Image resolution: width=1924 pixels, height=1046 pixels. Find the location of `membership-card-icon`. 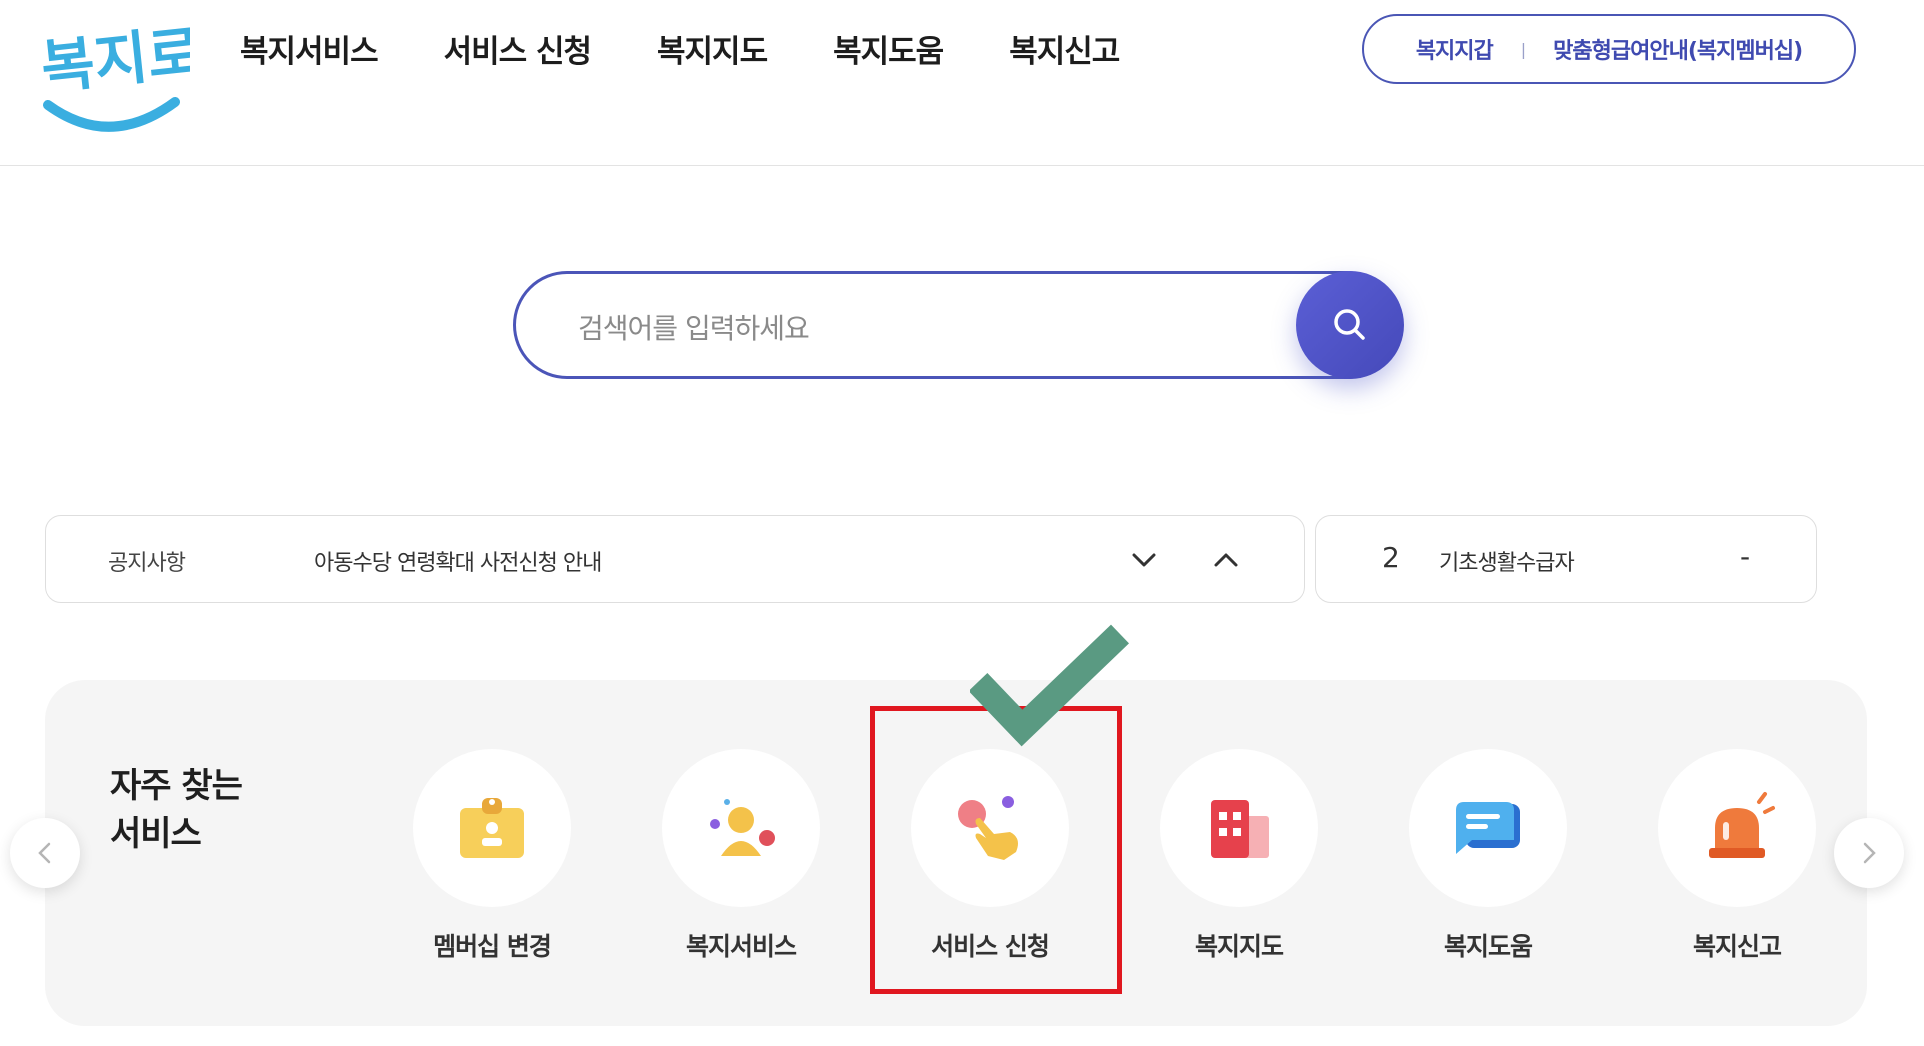

membership-card-icon is located at coordinates (492, 828).